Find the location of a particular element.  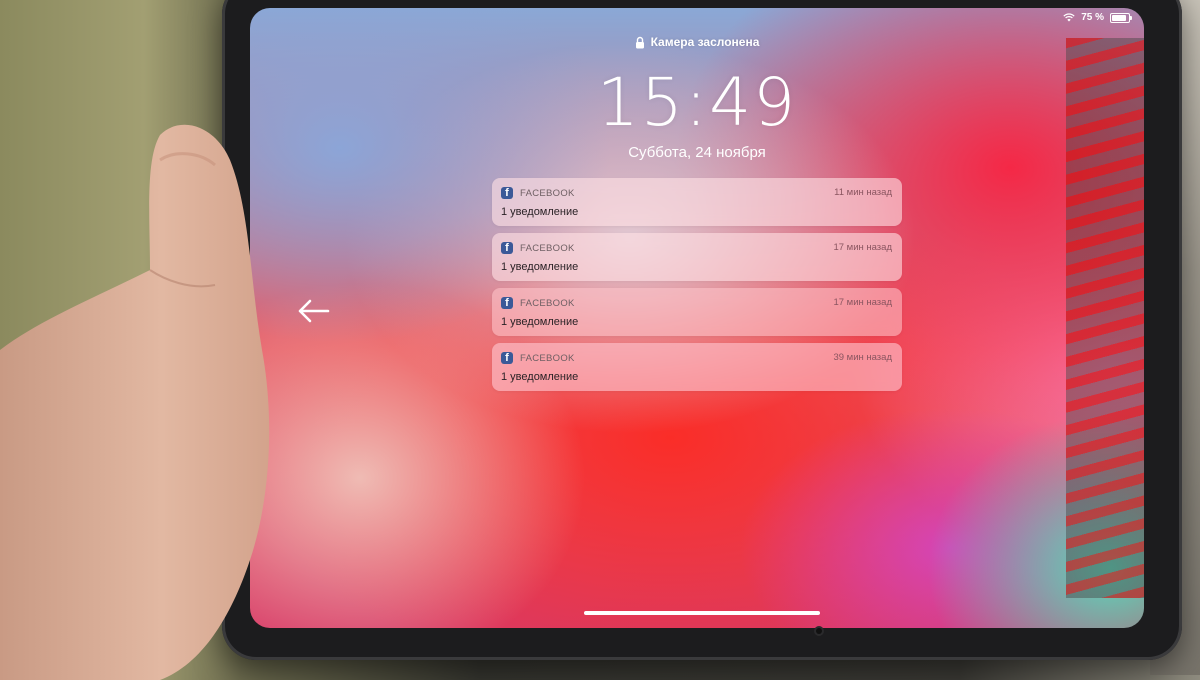

battery-icon is located at coordinates (1121, 17).